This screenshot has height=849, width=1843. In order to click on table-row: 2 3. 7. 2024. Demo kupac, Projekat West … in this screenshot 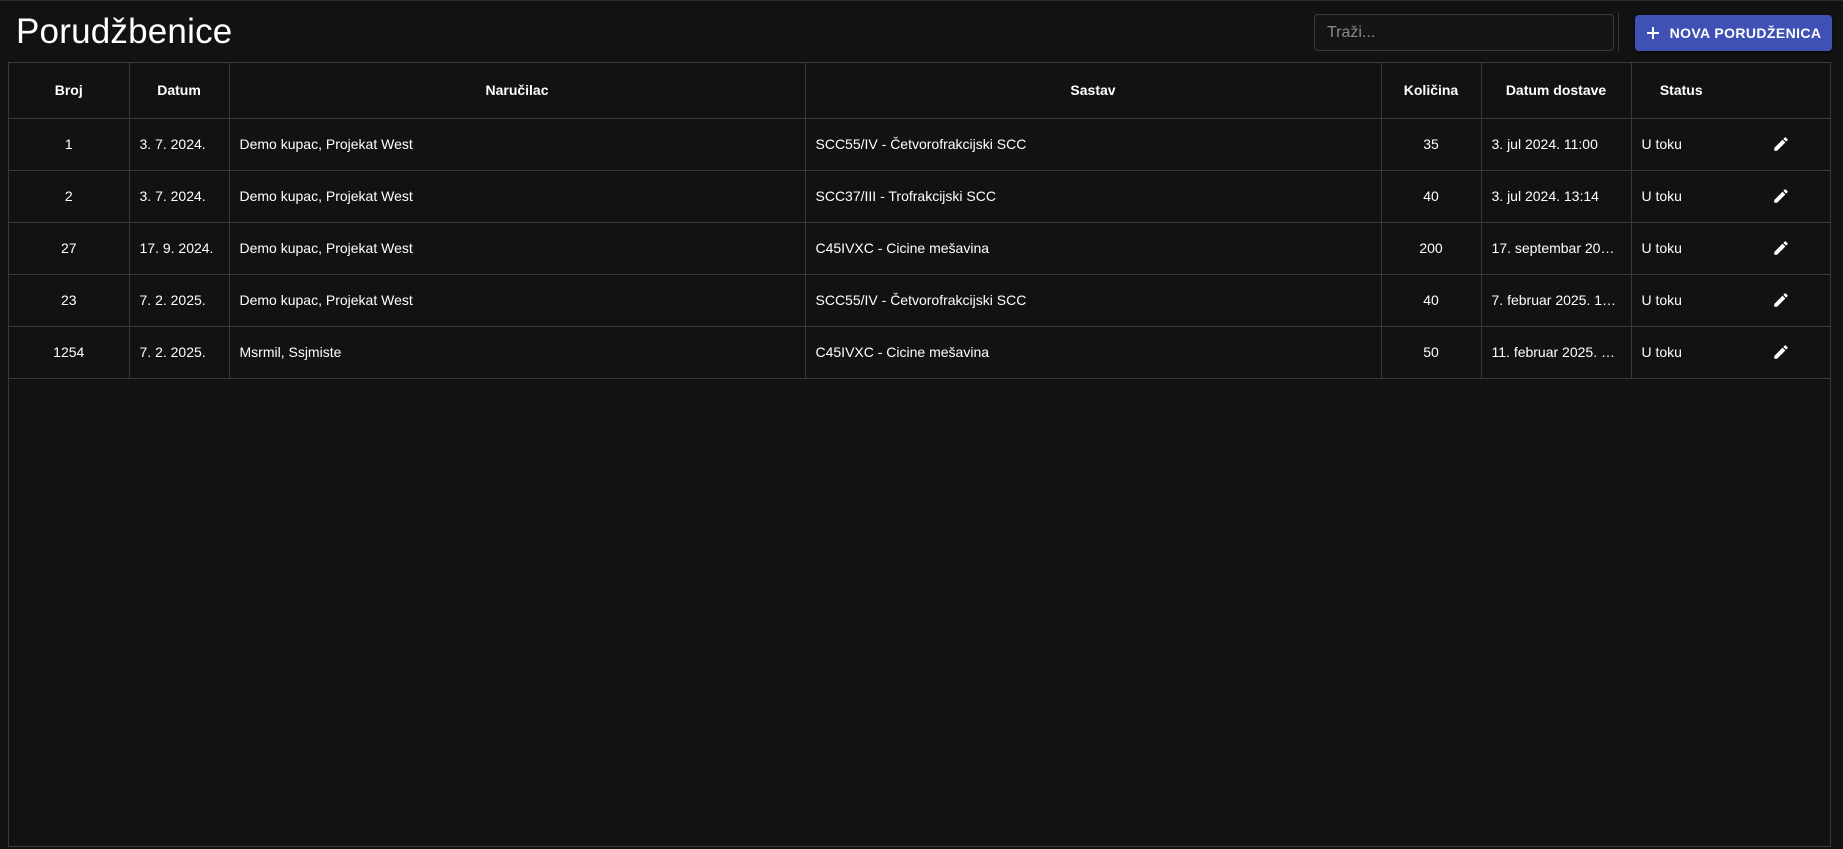, I will do `click(919, 196)`.